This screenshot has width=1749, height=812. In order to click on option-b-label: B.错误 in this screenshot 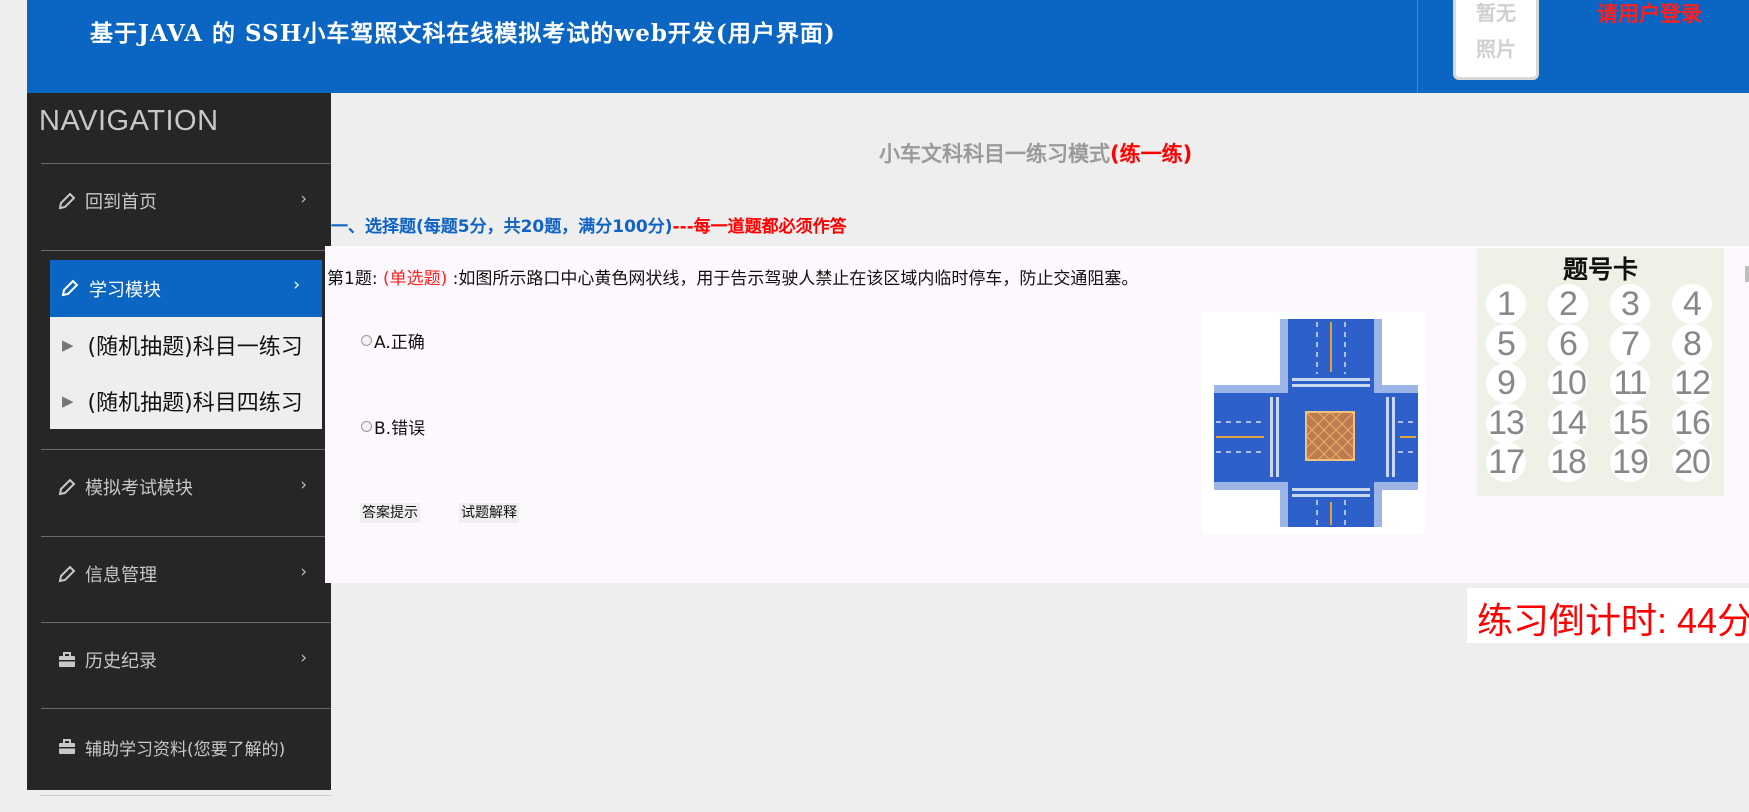, I will do `click(400, 429)`.